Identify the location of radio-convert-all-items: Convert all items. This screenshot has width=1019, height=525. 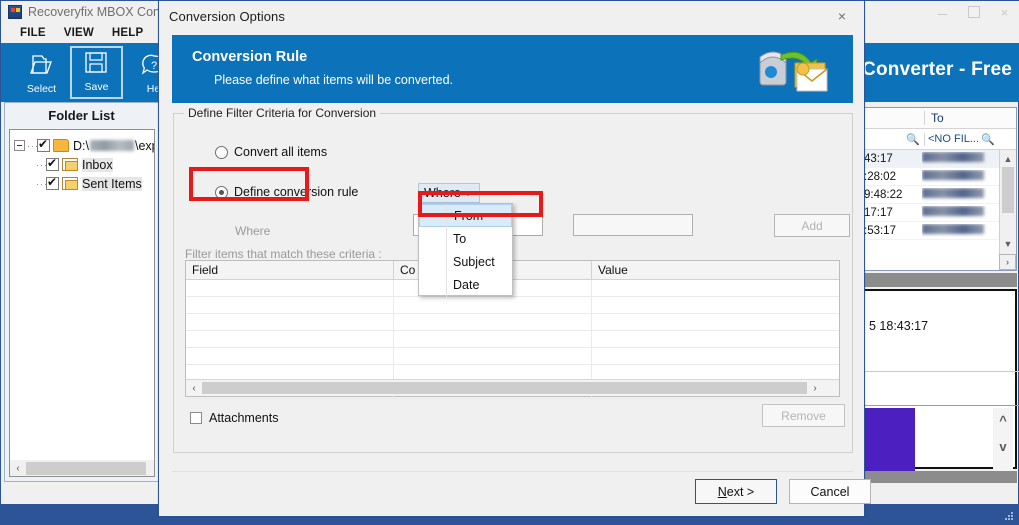
(271, 152).